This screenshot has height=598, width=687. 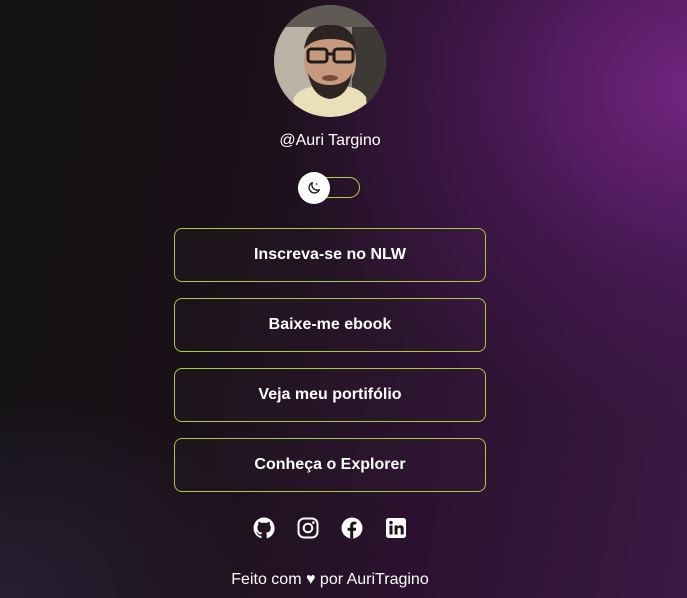 I want to click on link-ebook-button: Baixe-me ebook, so click(x=330, y=325).